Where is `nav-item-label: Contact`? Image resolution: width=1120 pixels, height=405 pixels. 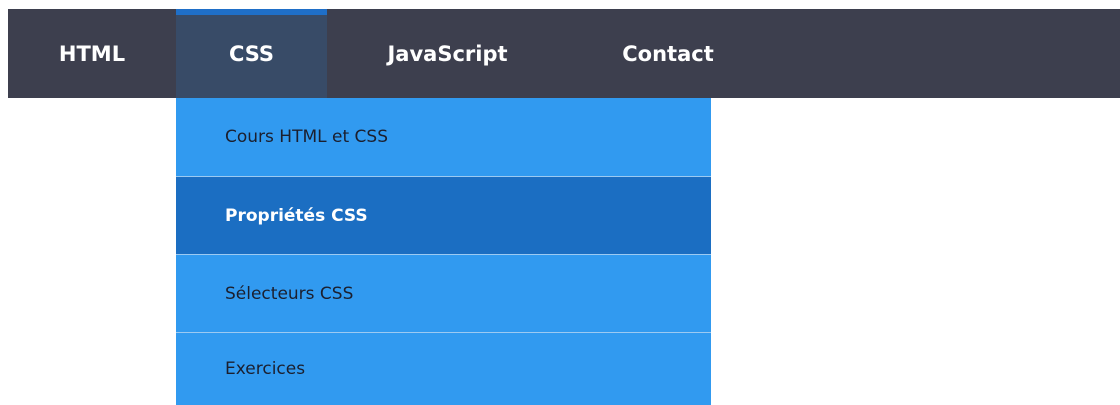 nav-item-label: Contact is located at coordinates (668, 53).